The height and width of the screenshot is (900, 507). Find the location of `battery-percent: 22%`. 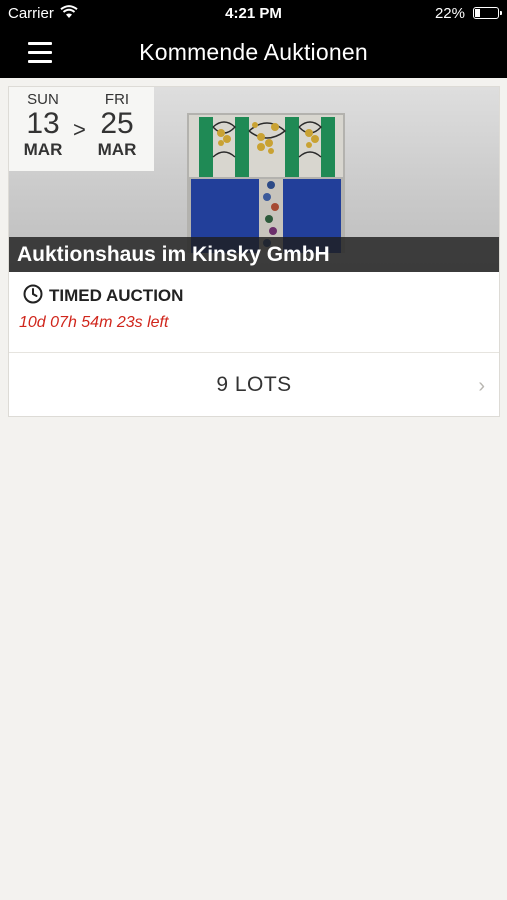

battery-percent: 22% is located at coordinates (449, 13).